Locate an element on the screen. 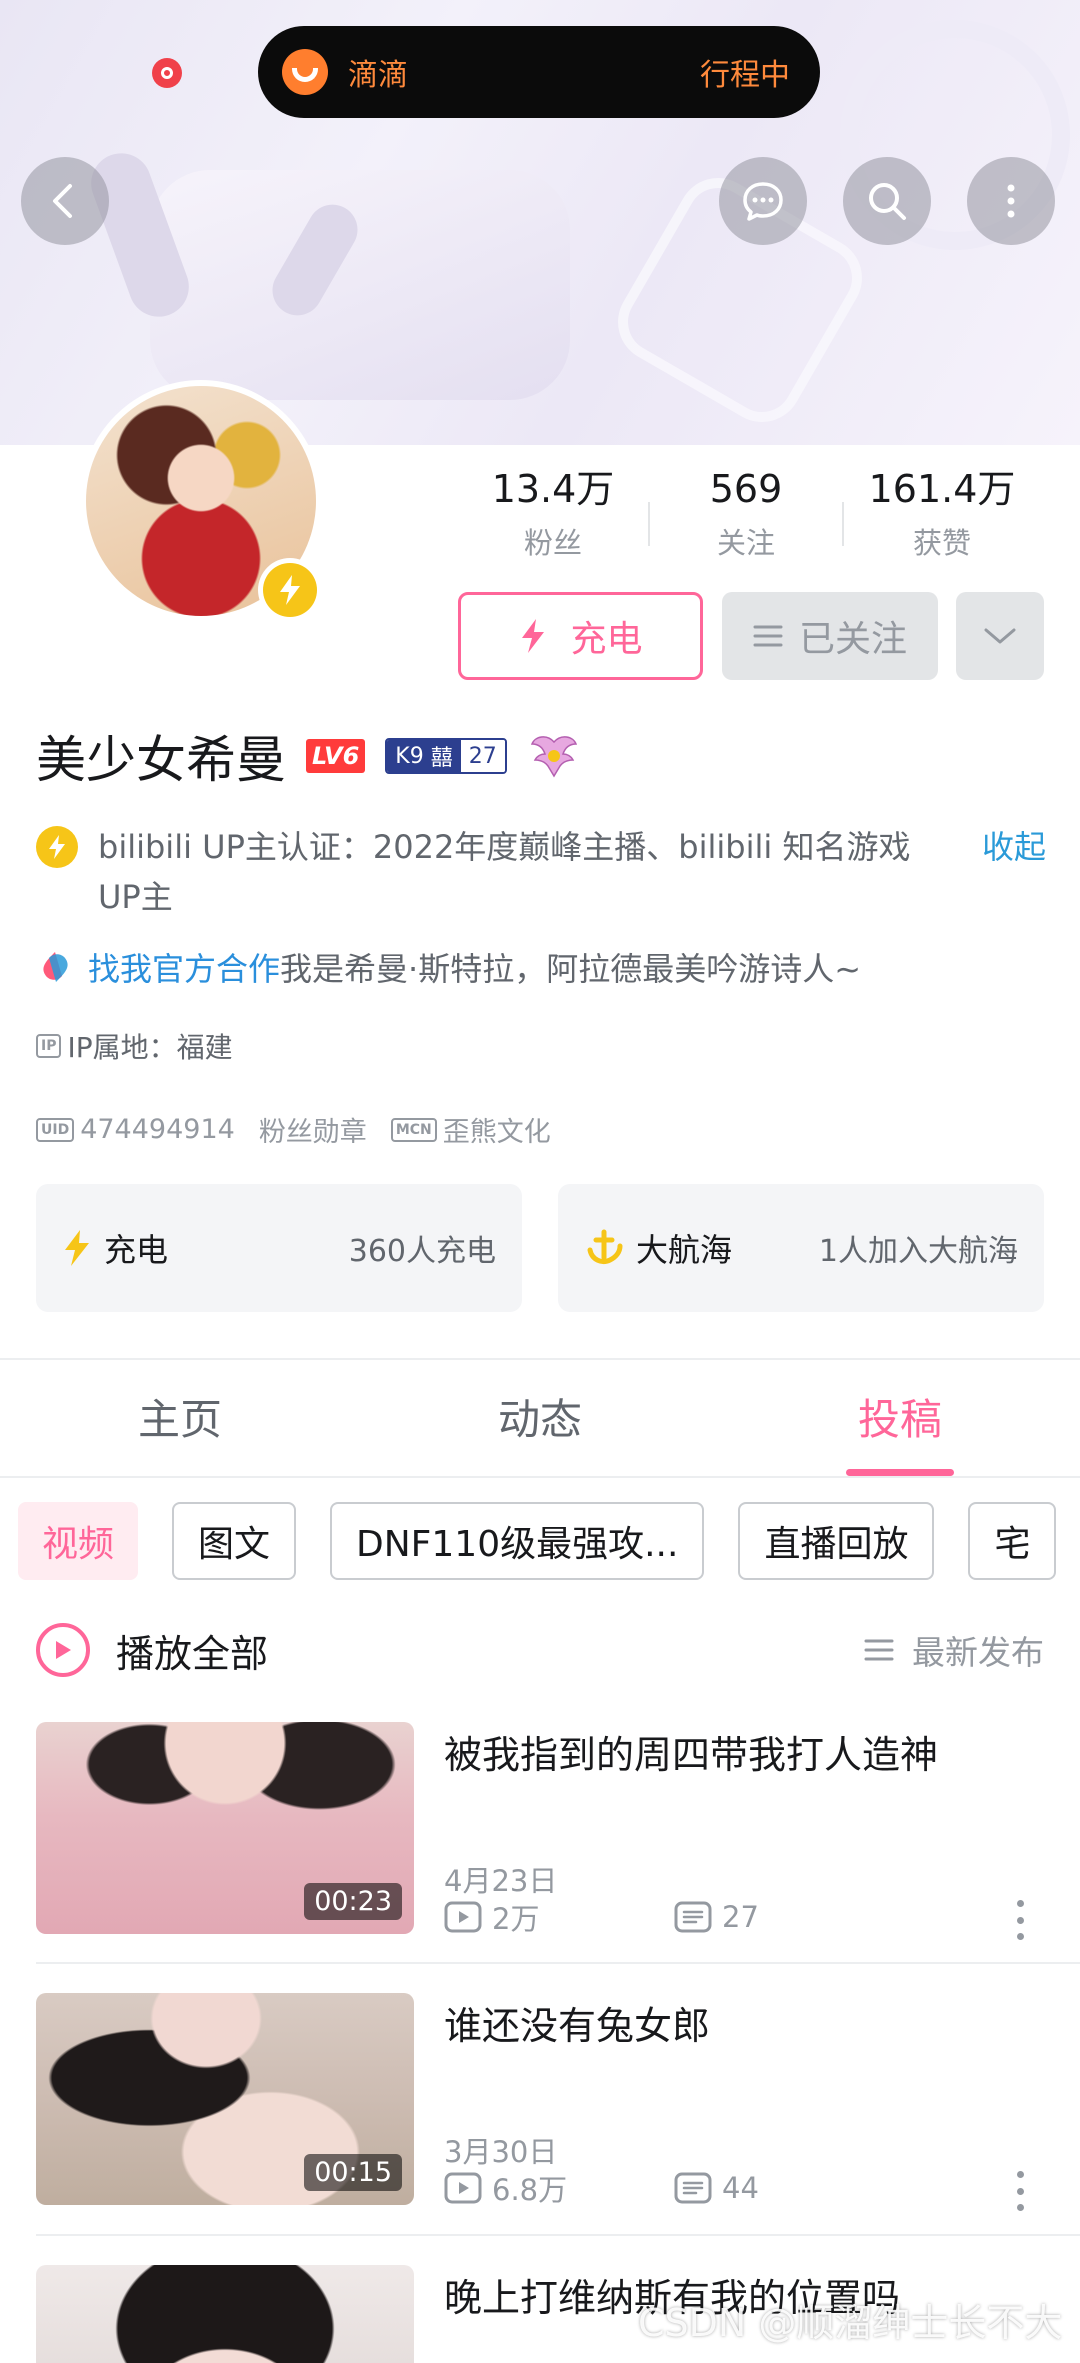  charge-card-title: 充电 is located at coordinates (136, 1250).